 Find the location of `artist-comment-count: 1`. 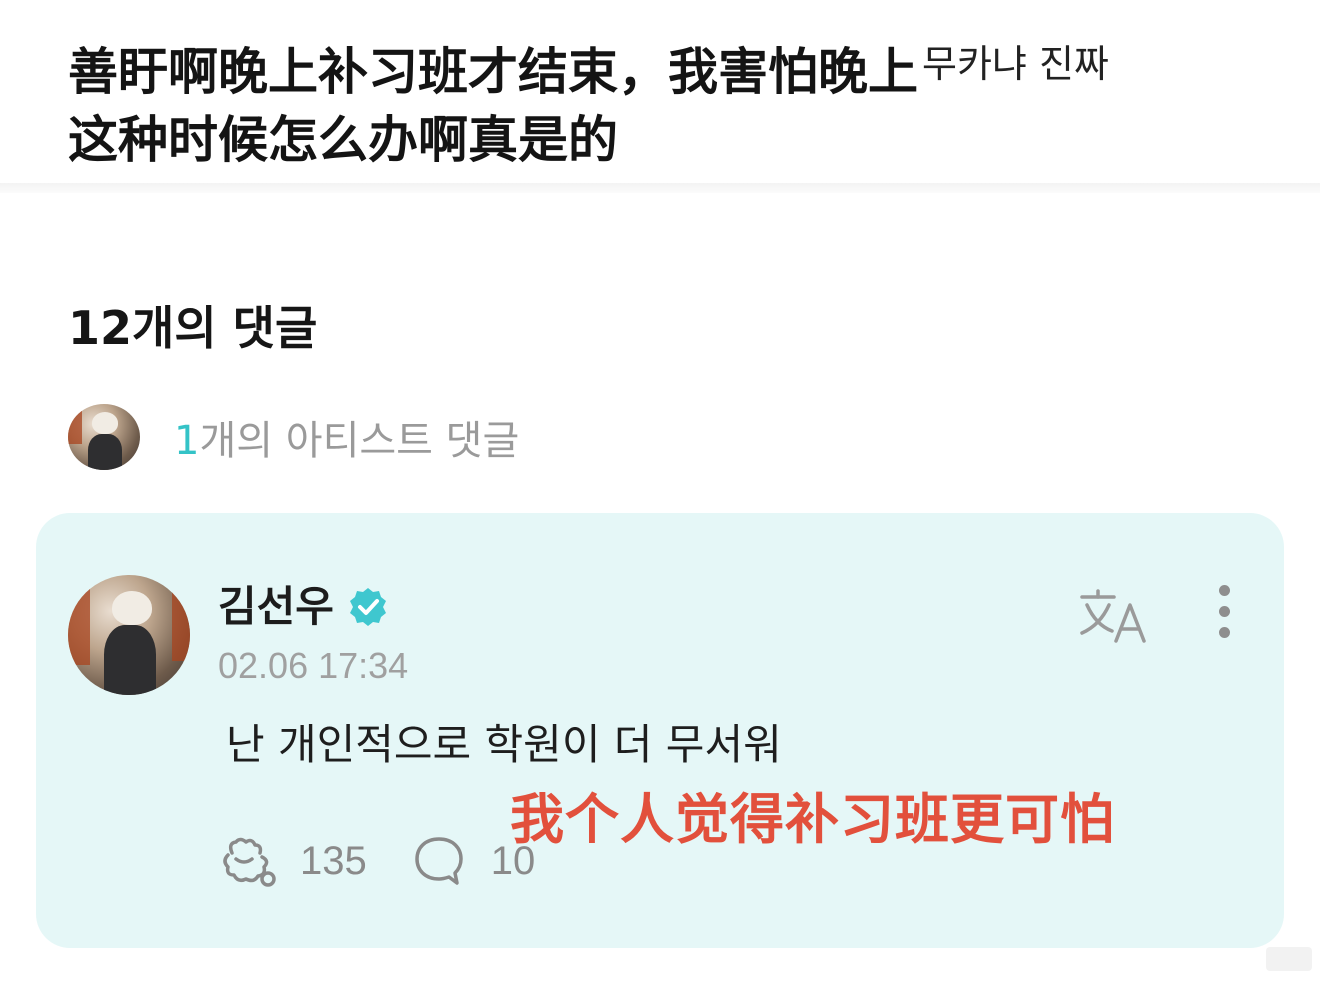

artist-comment-count: 1 is located at coordinates (187, 441).